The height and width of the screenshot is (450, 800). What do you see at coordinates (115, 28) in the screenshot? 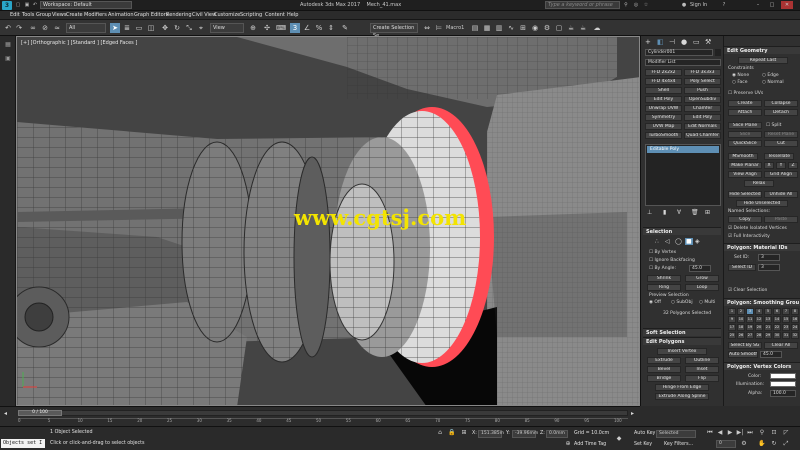
I see `select-object-icon: ➤` at bounding box center [115, 28].